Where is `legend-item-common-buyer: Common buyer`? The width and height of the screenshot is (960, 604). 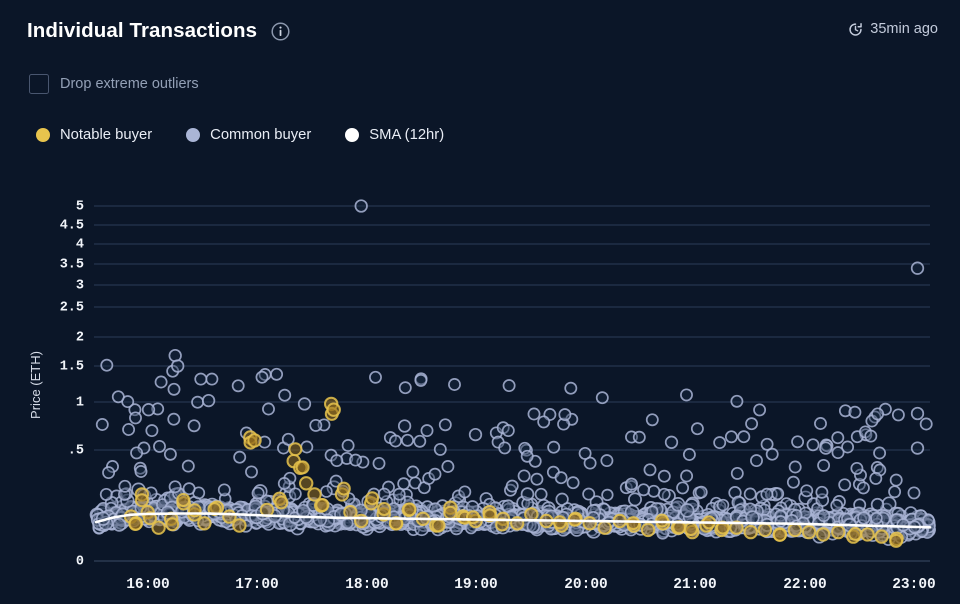
legend-item-common-buyer: Common buyer is located at coordinates (248, 135).